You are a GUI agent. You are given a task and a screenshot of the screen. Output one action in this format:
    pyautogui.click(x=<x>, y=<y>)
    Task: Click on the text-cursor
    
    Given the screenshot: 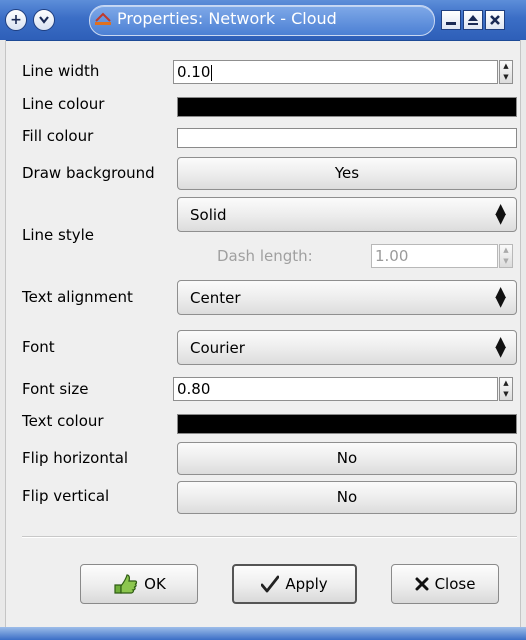 What is the action you would take?
    pyautogui.click(x=212, y=72)
    